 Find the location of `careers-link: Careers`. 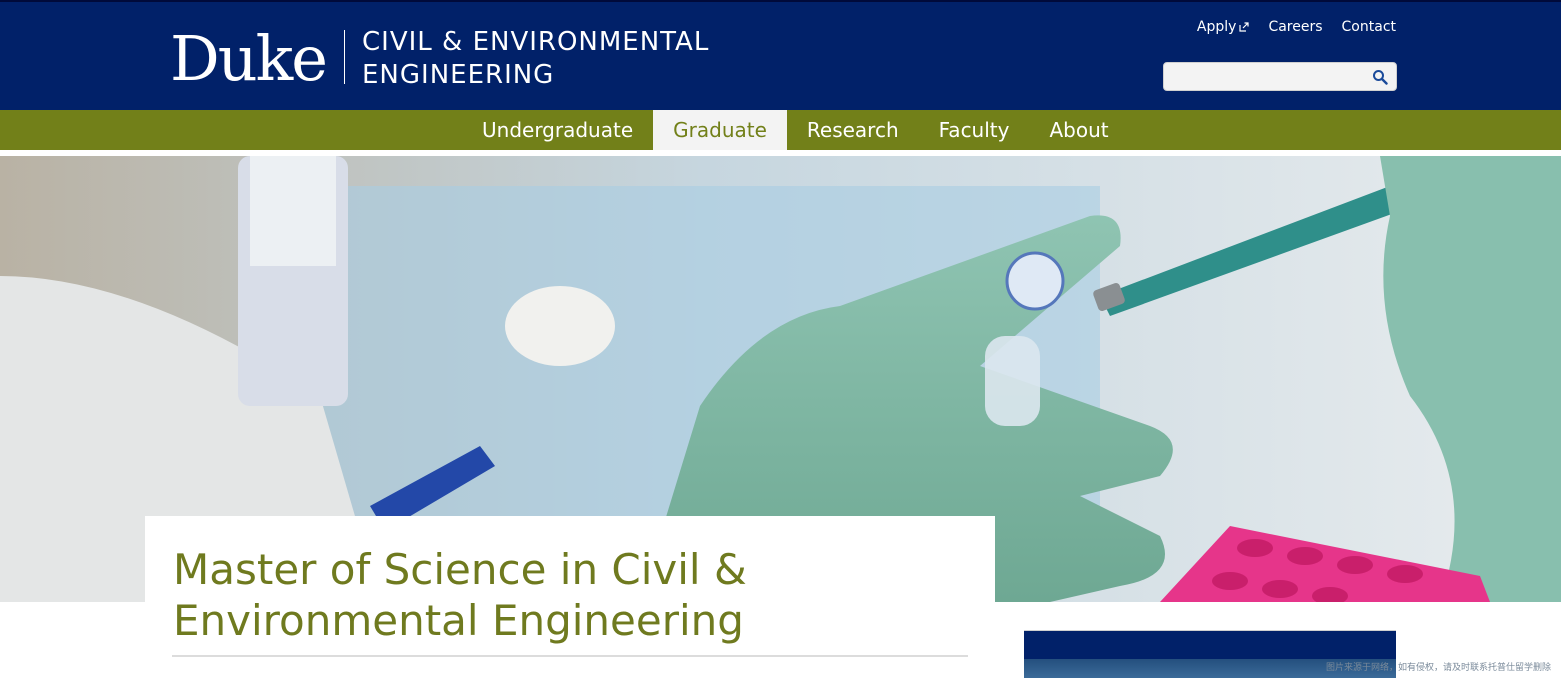

careers-link: Careers is located at coordinates (1295, 27).